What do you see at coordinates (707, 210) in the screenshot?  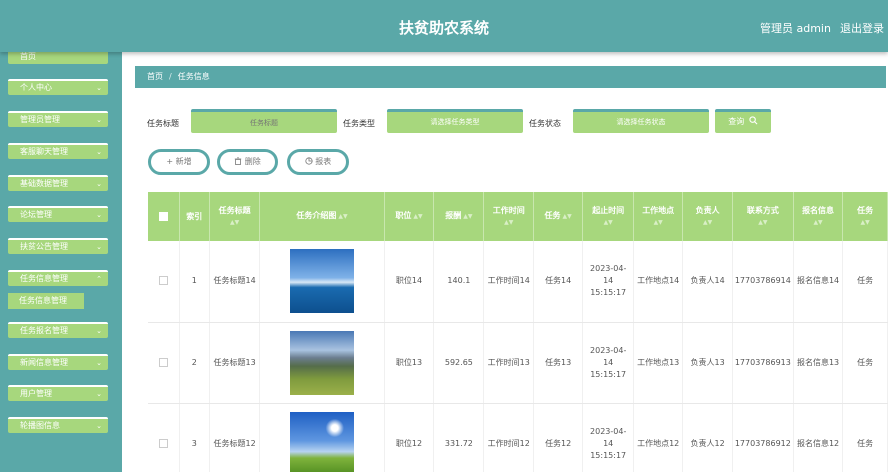 I see `column-header-label: 负责人` at bounding box center [707, 210].